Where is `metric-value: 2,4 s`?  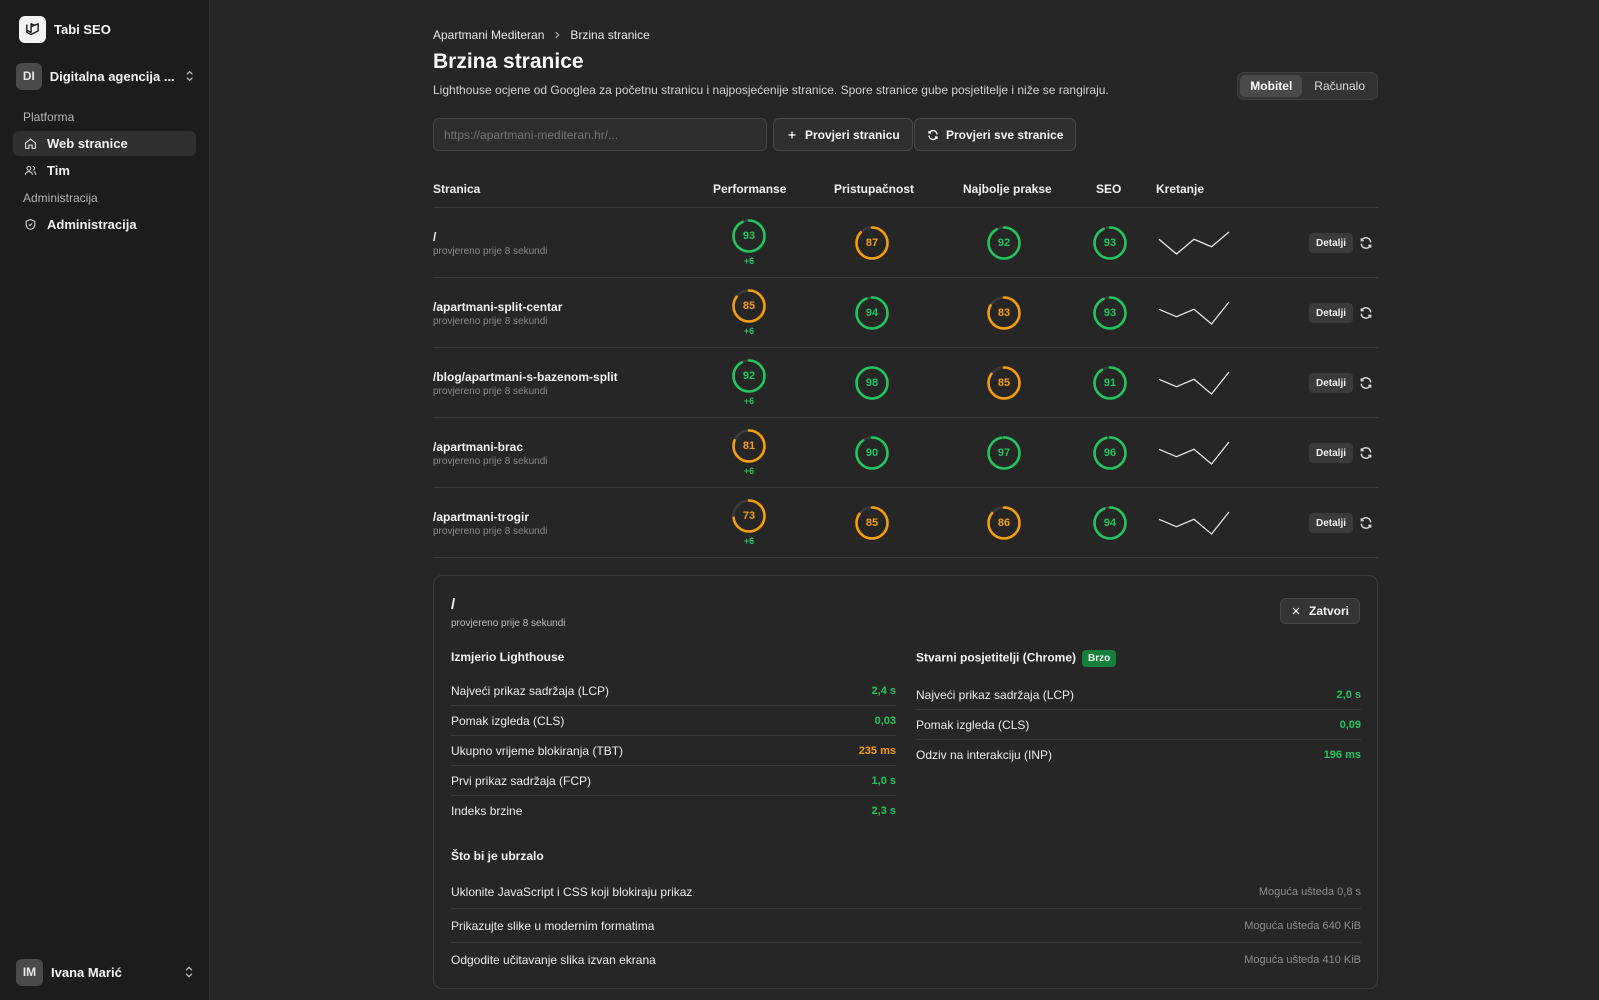 metric-value: 2,4 s is located at coordinates (883, 690).